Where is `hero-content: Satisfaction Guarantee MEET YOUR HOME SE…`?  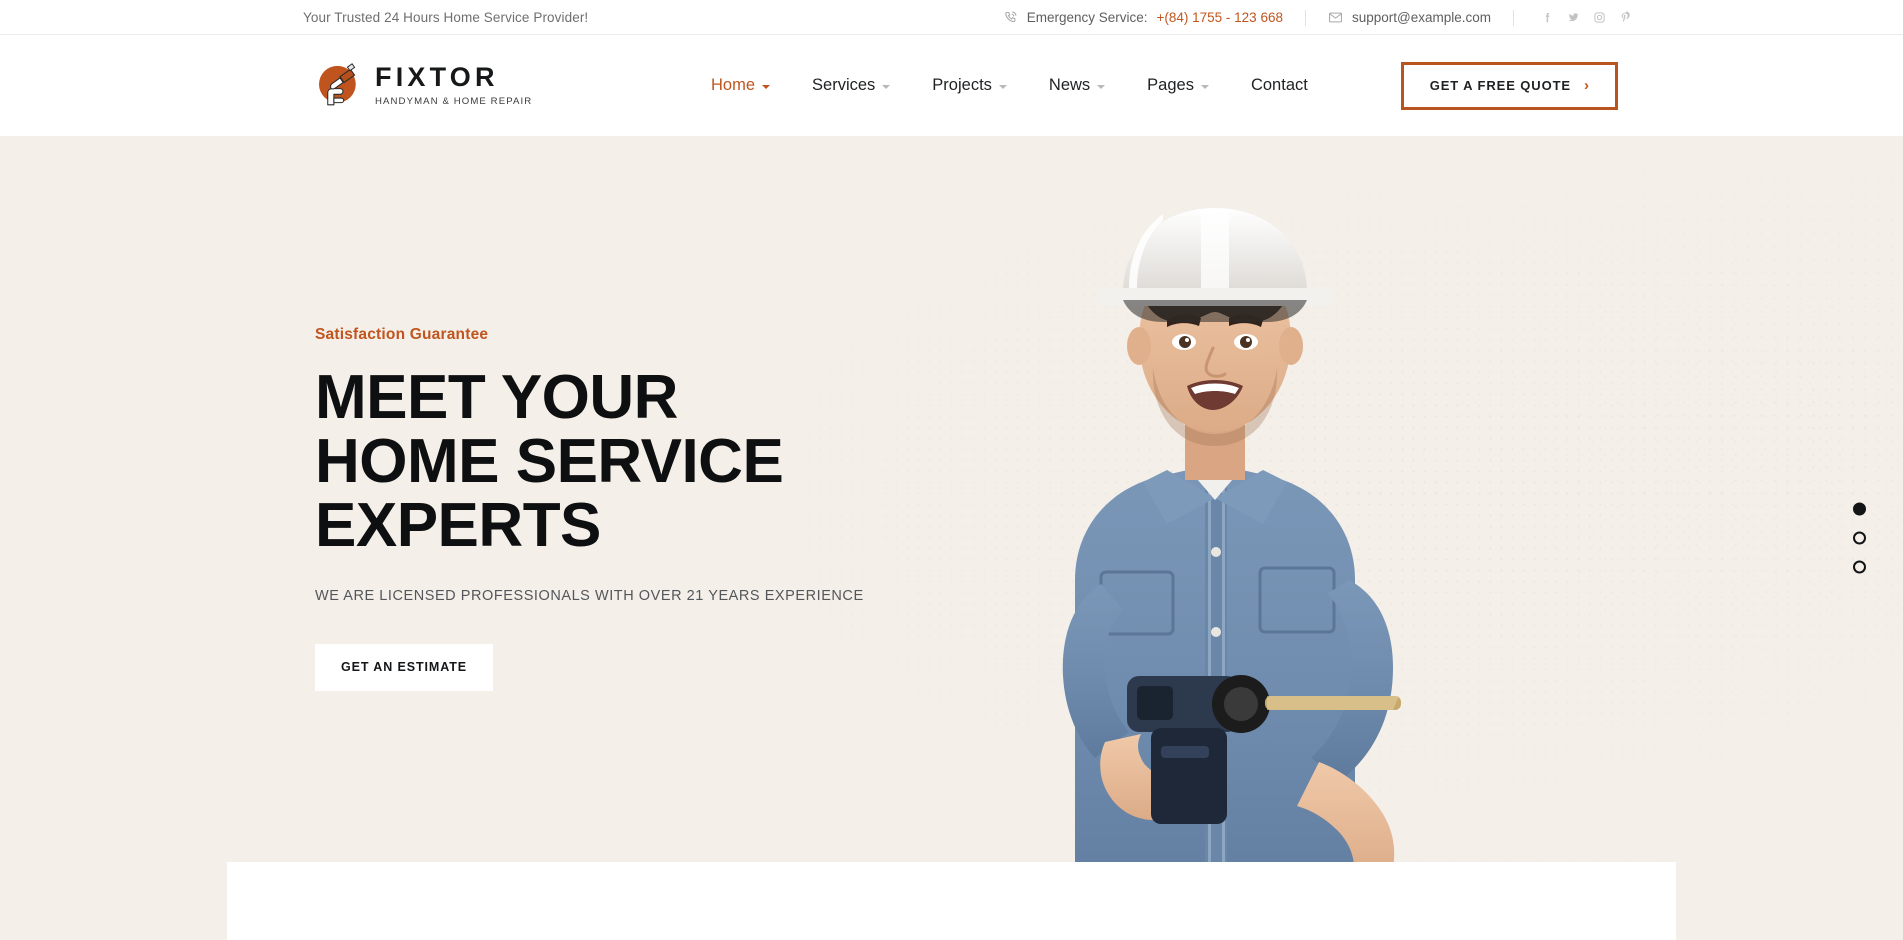
hero-content: Satisfaction Guarantee MEET YOUR HOME SE… is located at coordinates (625, 508).